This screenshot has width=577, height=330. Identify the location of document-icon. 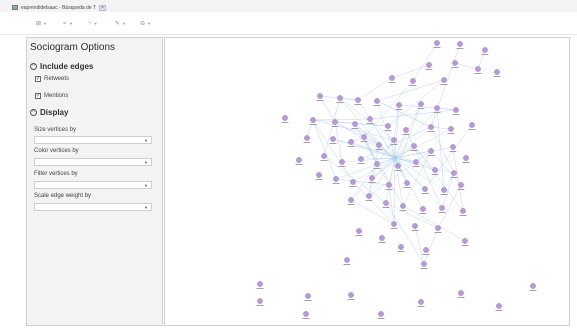
(15, 7).